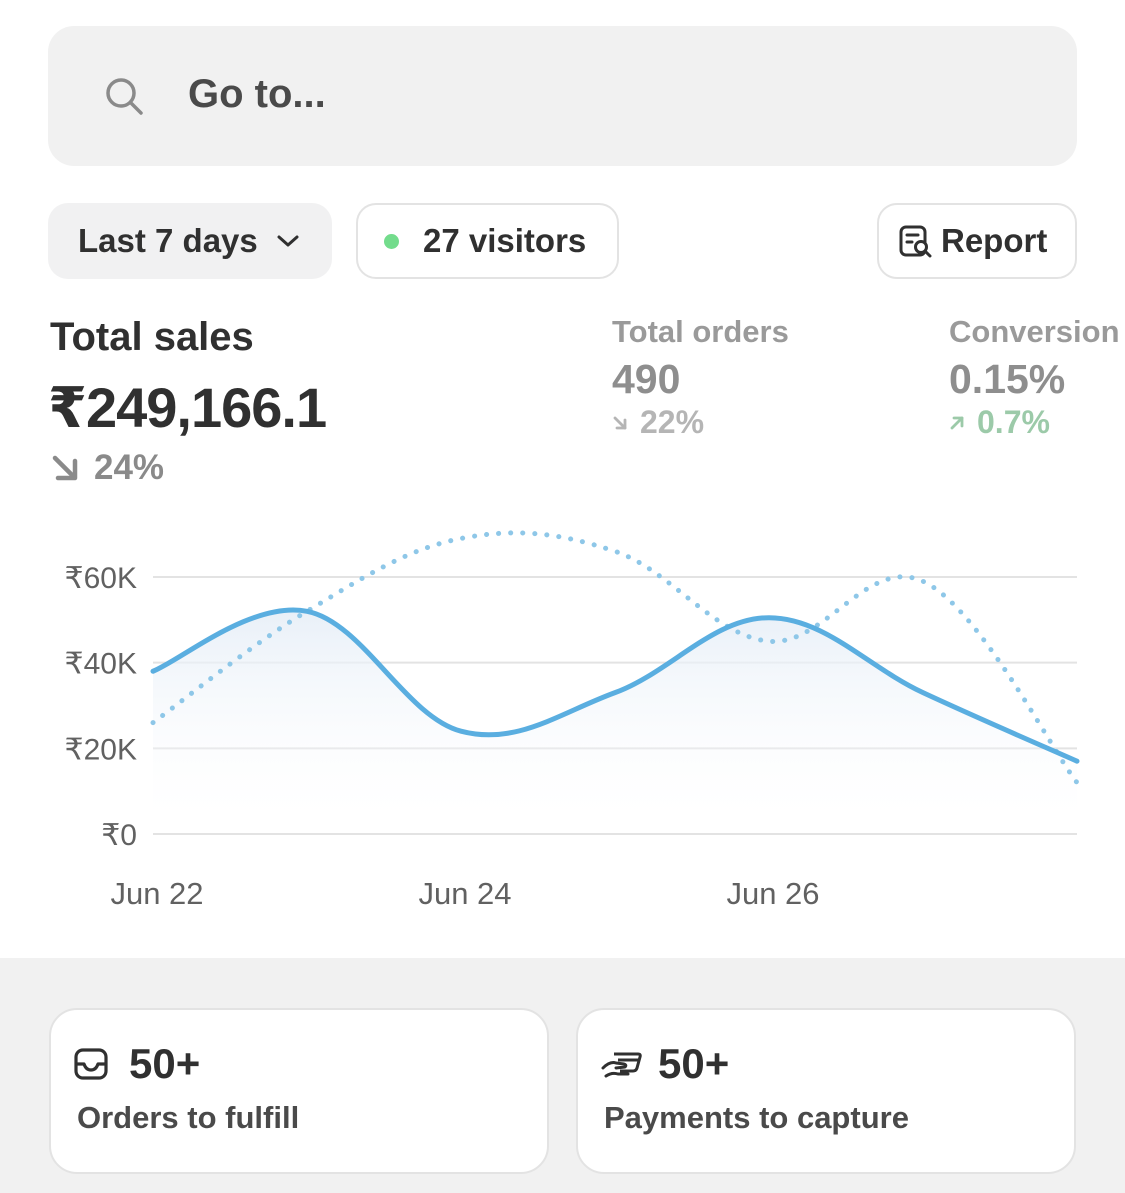 The width and height of the screenshot is (1125, 1193). Describe the element at coordinates (957, 422) in the screenshot. I see `arrow-up-right-icon` at that location.